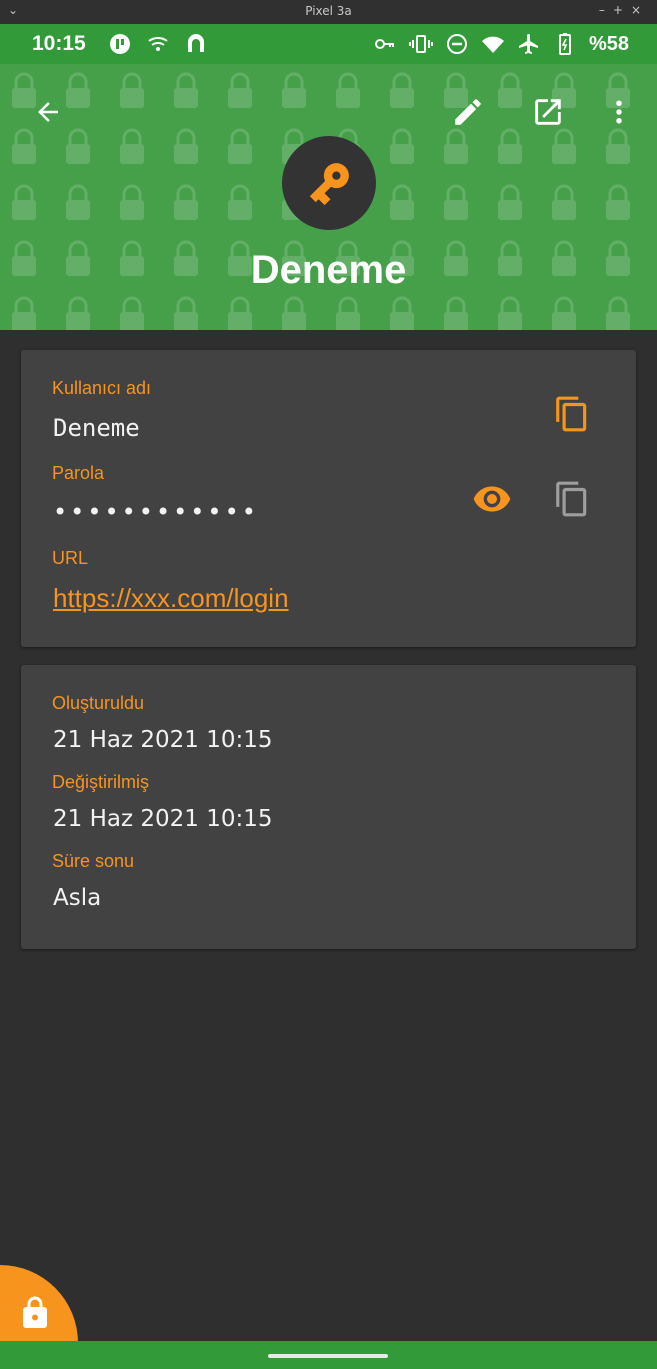  Describe the element at coordinates (456, 44) in the screenshot. I see `dnd-icon` at that location.